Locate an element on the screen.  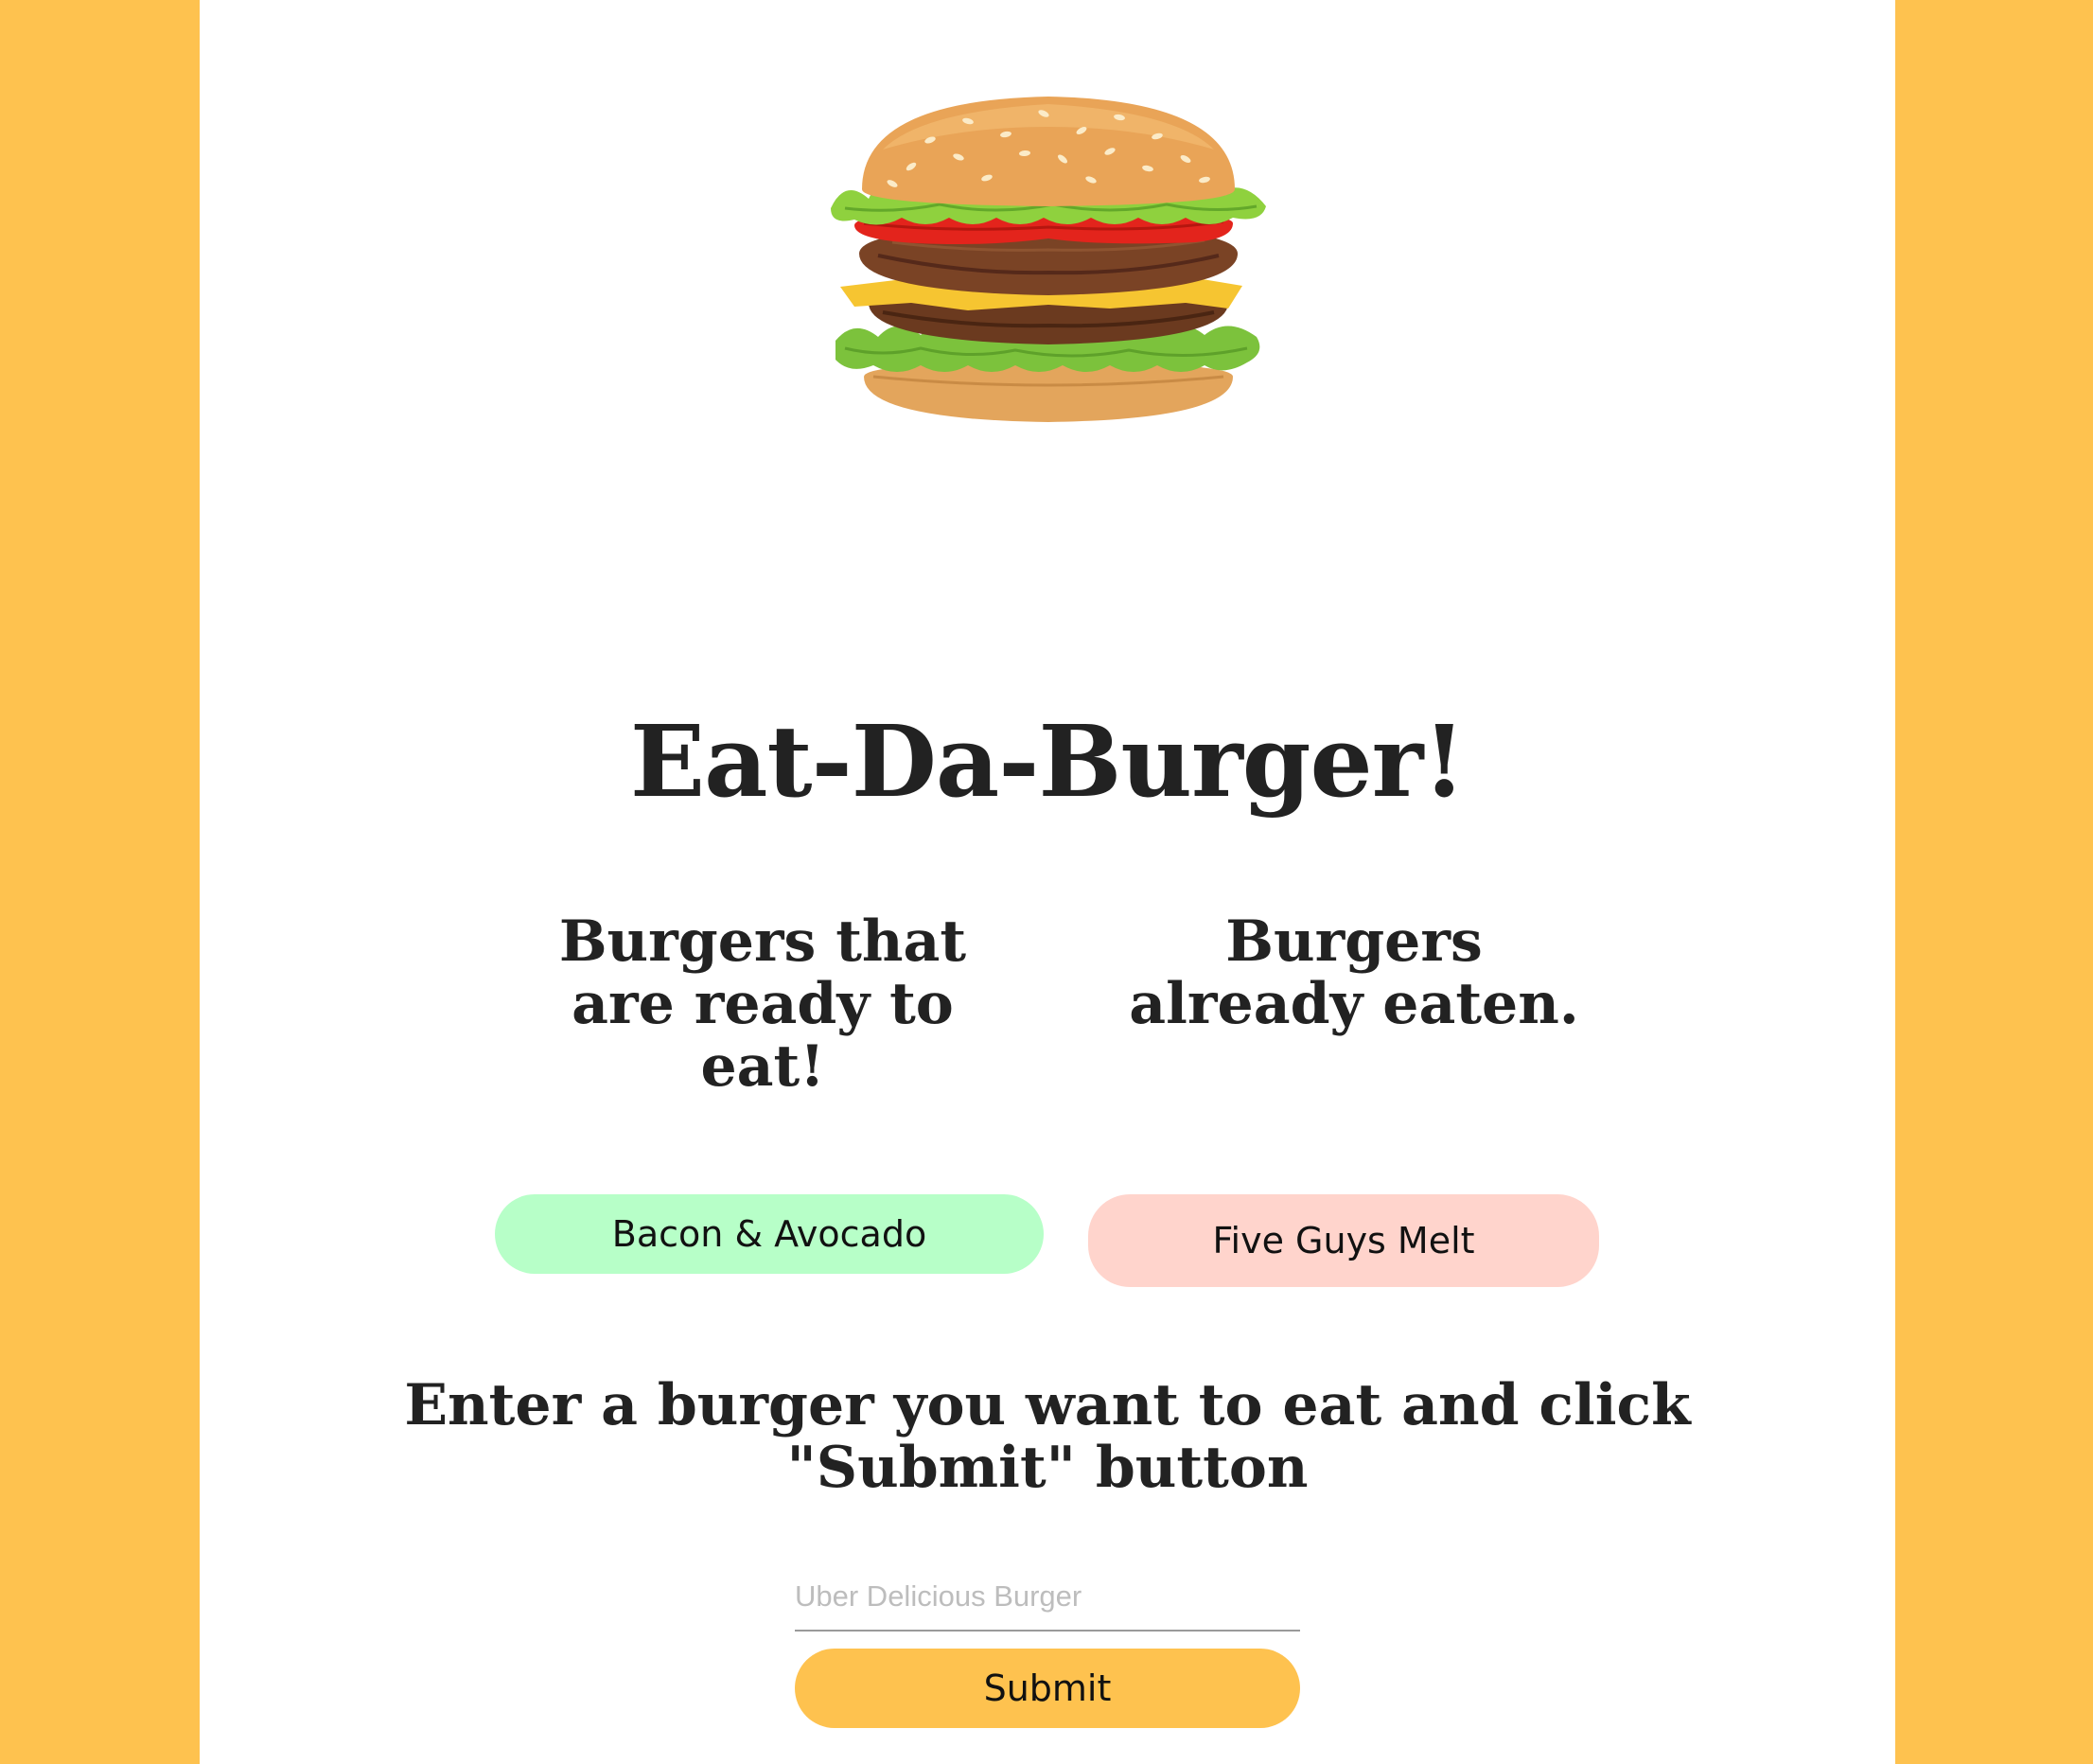
eaten-burgers-heading: Burgers already eaten. is located at coordinates (1354, 973).